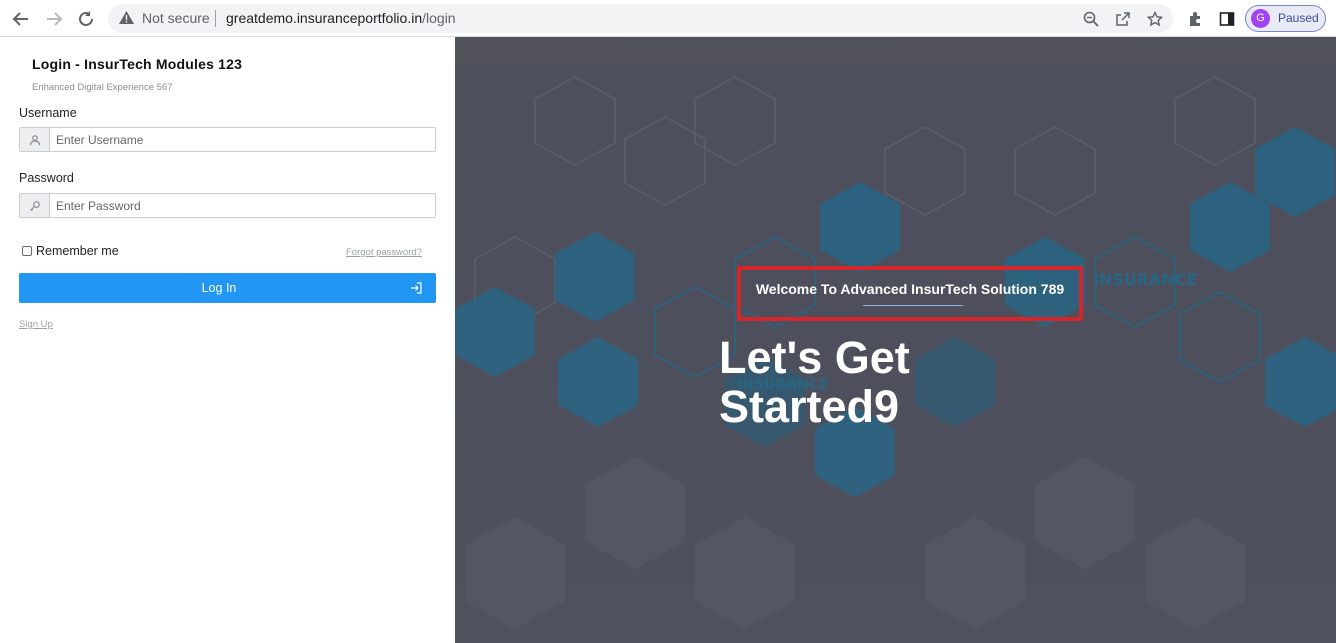 The height and width of the screenshot is (643, 1336). I want to click on password-input-group, so click(227, 205).